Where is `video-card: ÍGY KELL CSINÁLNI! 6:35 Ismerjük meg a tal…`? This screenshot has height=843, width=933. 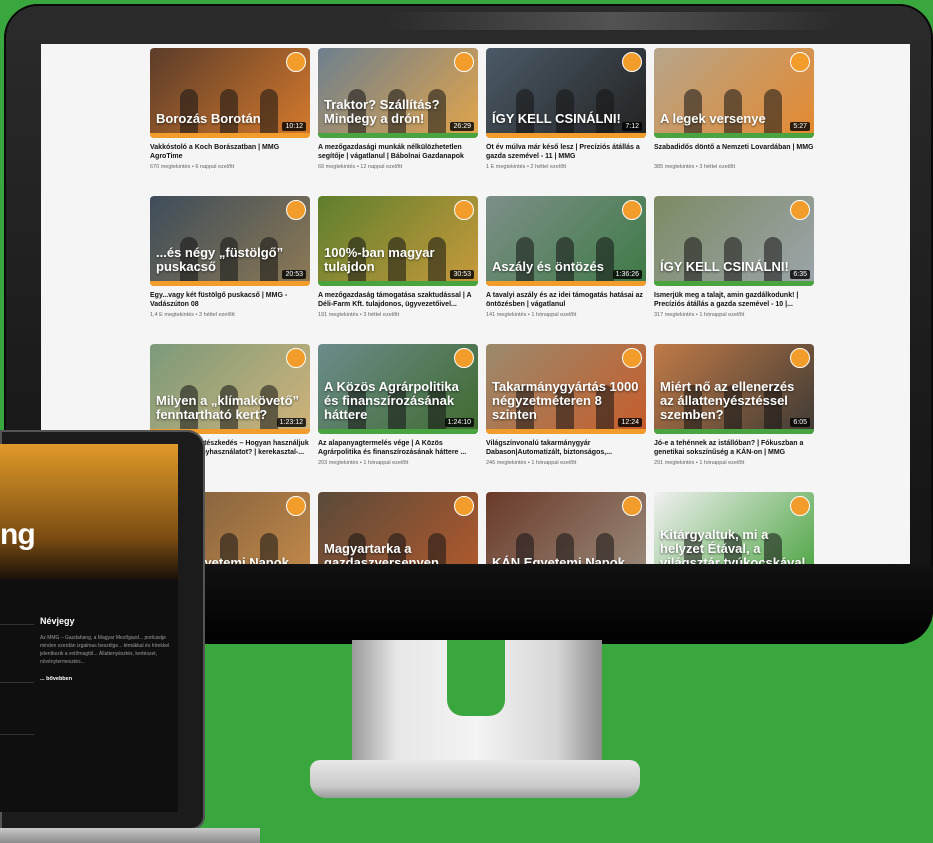
video-card: ÍGY KELL CSINÁLNI! 6:35 Ismerjük meg a tal… is located at coordinates (734, 270).